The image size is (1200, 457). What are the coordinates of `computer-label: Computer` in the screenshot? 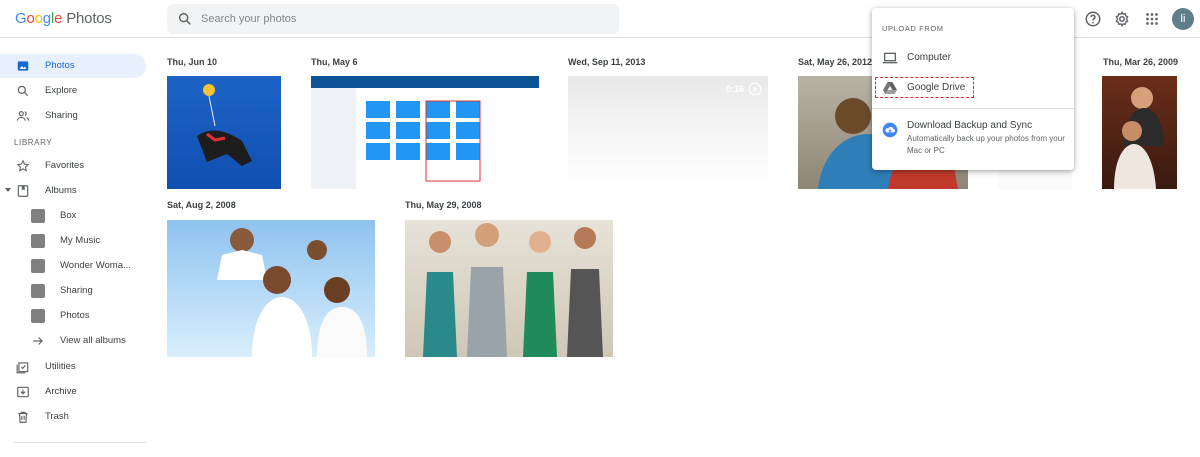 It's located at (929, 57).